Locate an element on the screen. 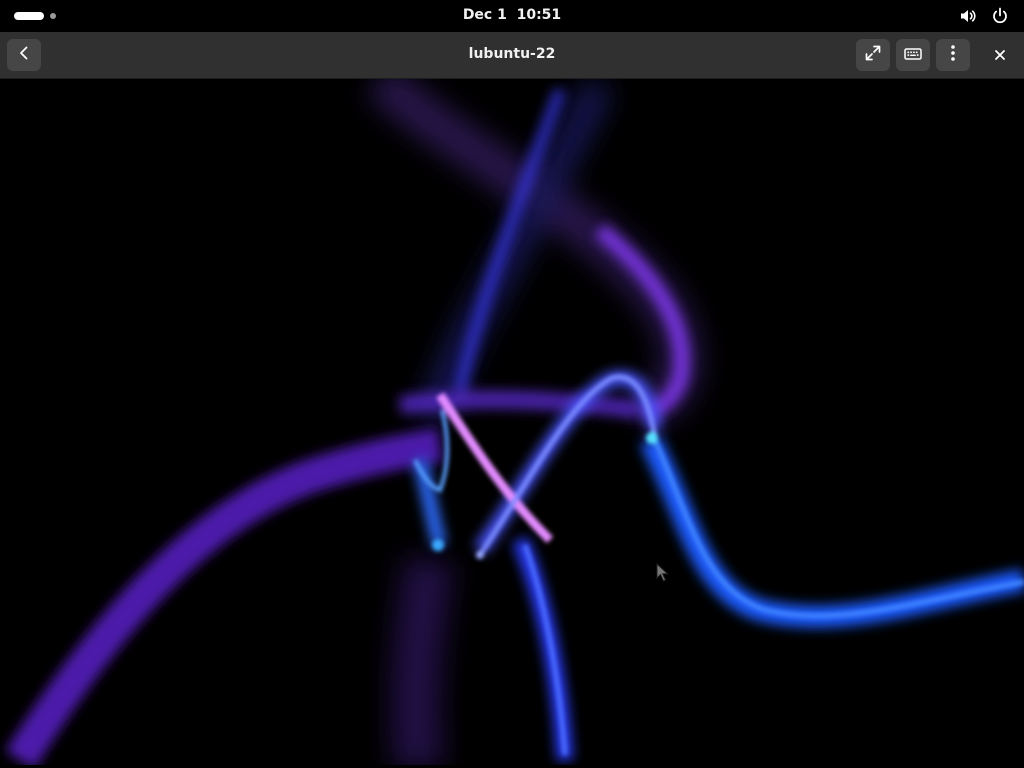 This screenshot has height=768, width=1024. clock: Dec 1 10:51 is located at coordinates (512, 16).